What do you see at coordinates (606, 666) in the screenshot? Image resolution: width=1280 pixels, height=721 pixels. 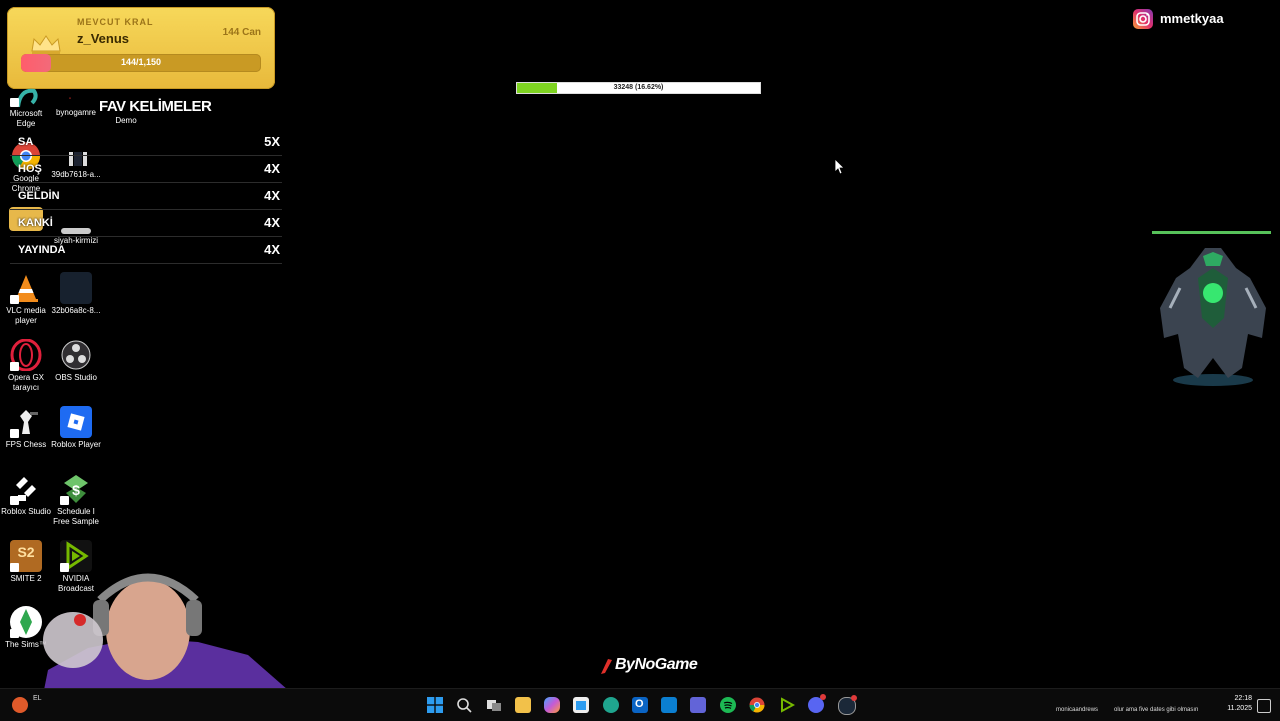 I see `bynogame-mark-icon` at bounding box center [606, 666].